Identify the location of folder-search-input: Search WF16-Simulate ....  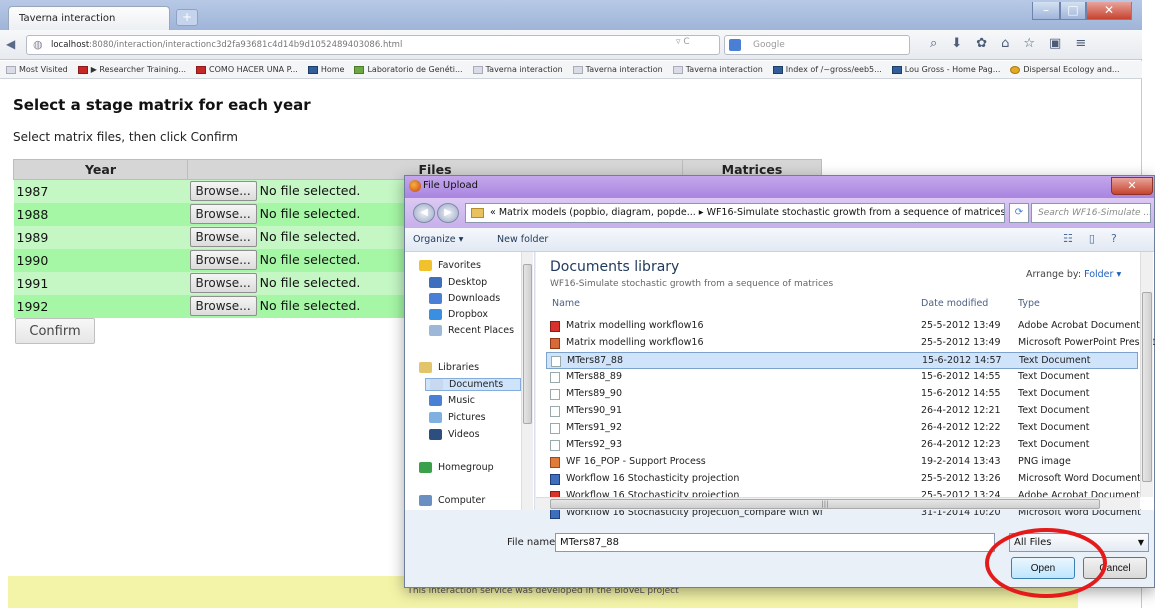
(1091, 213).